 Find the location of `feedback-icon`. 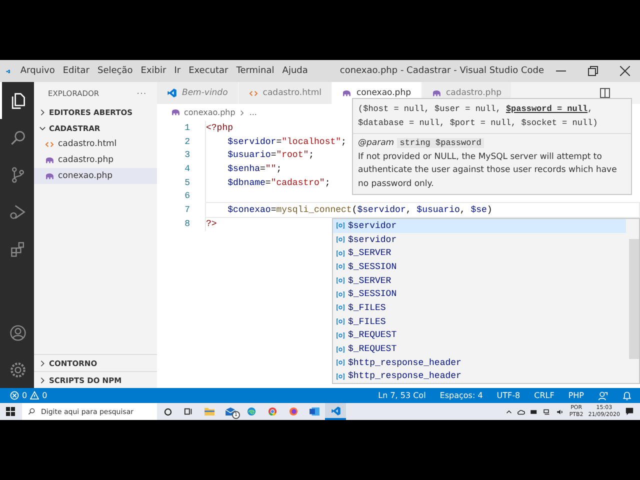

feedback-icon is located at coordinates (603, 395).